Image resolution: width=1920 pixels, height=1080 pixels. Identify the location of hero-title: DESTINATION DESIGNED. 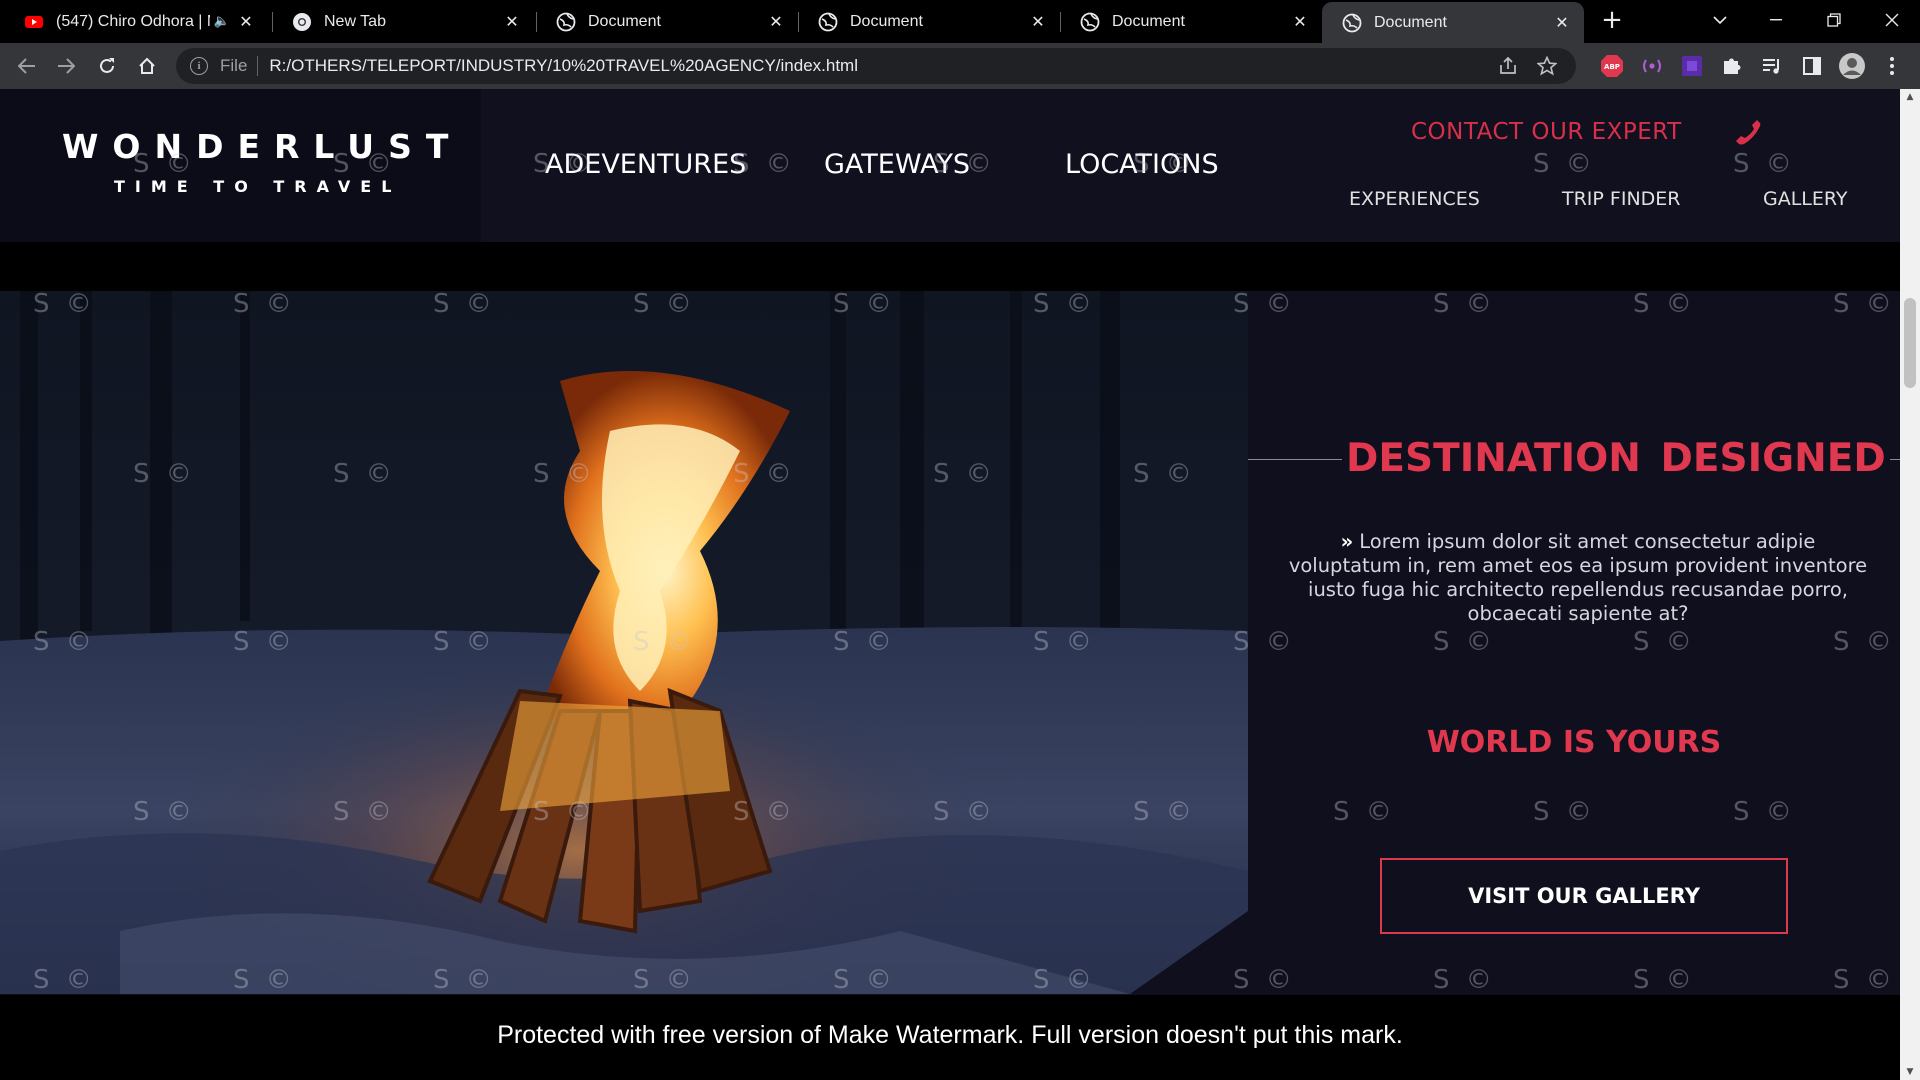
(1616, 458).